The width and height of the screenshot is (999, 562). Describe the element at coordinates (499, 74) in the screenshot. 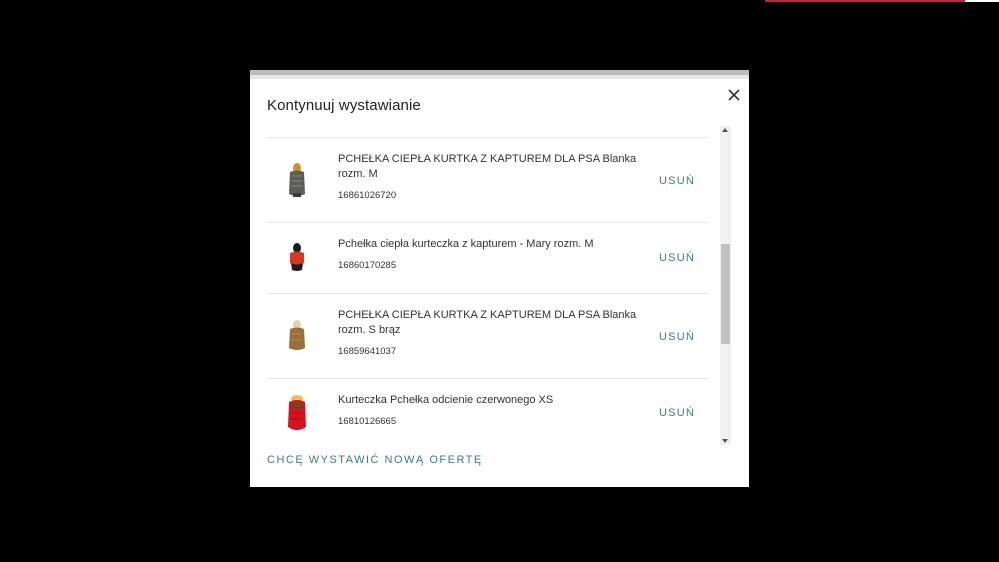

I see `modal-top-bar` at that location.